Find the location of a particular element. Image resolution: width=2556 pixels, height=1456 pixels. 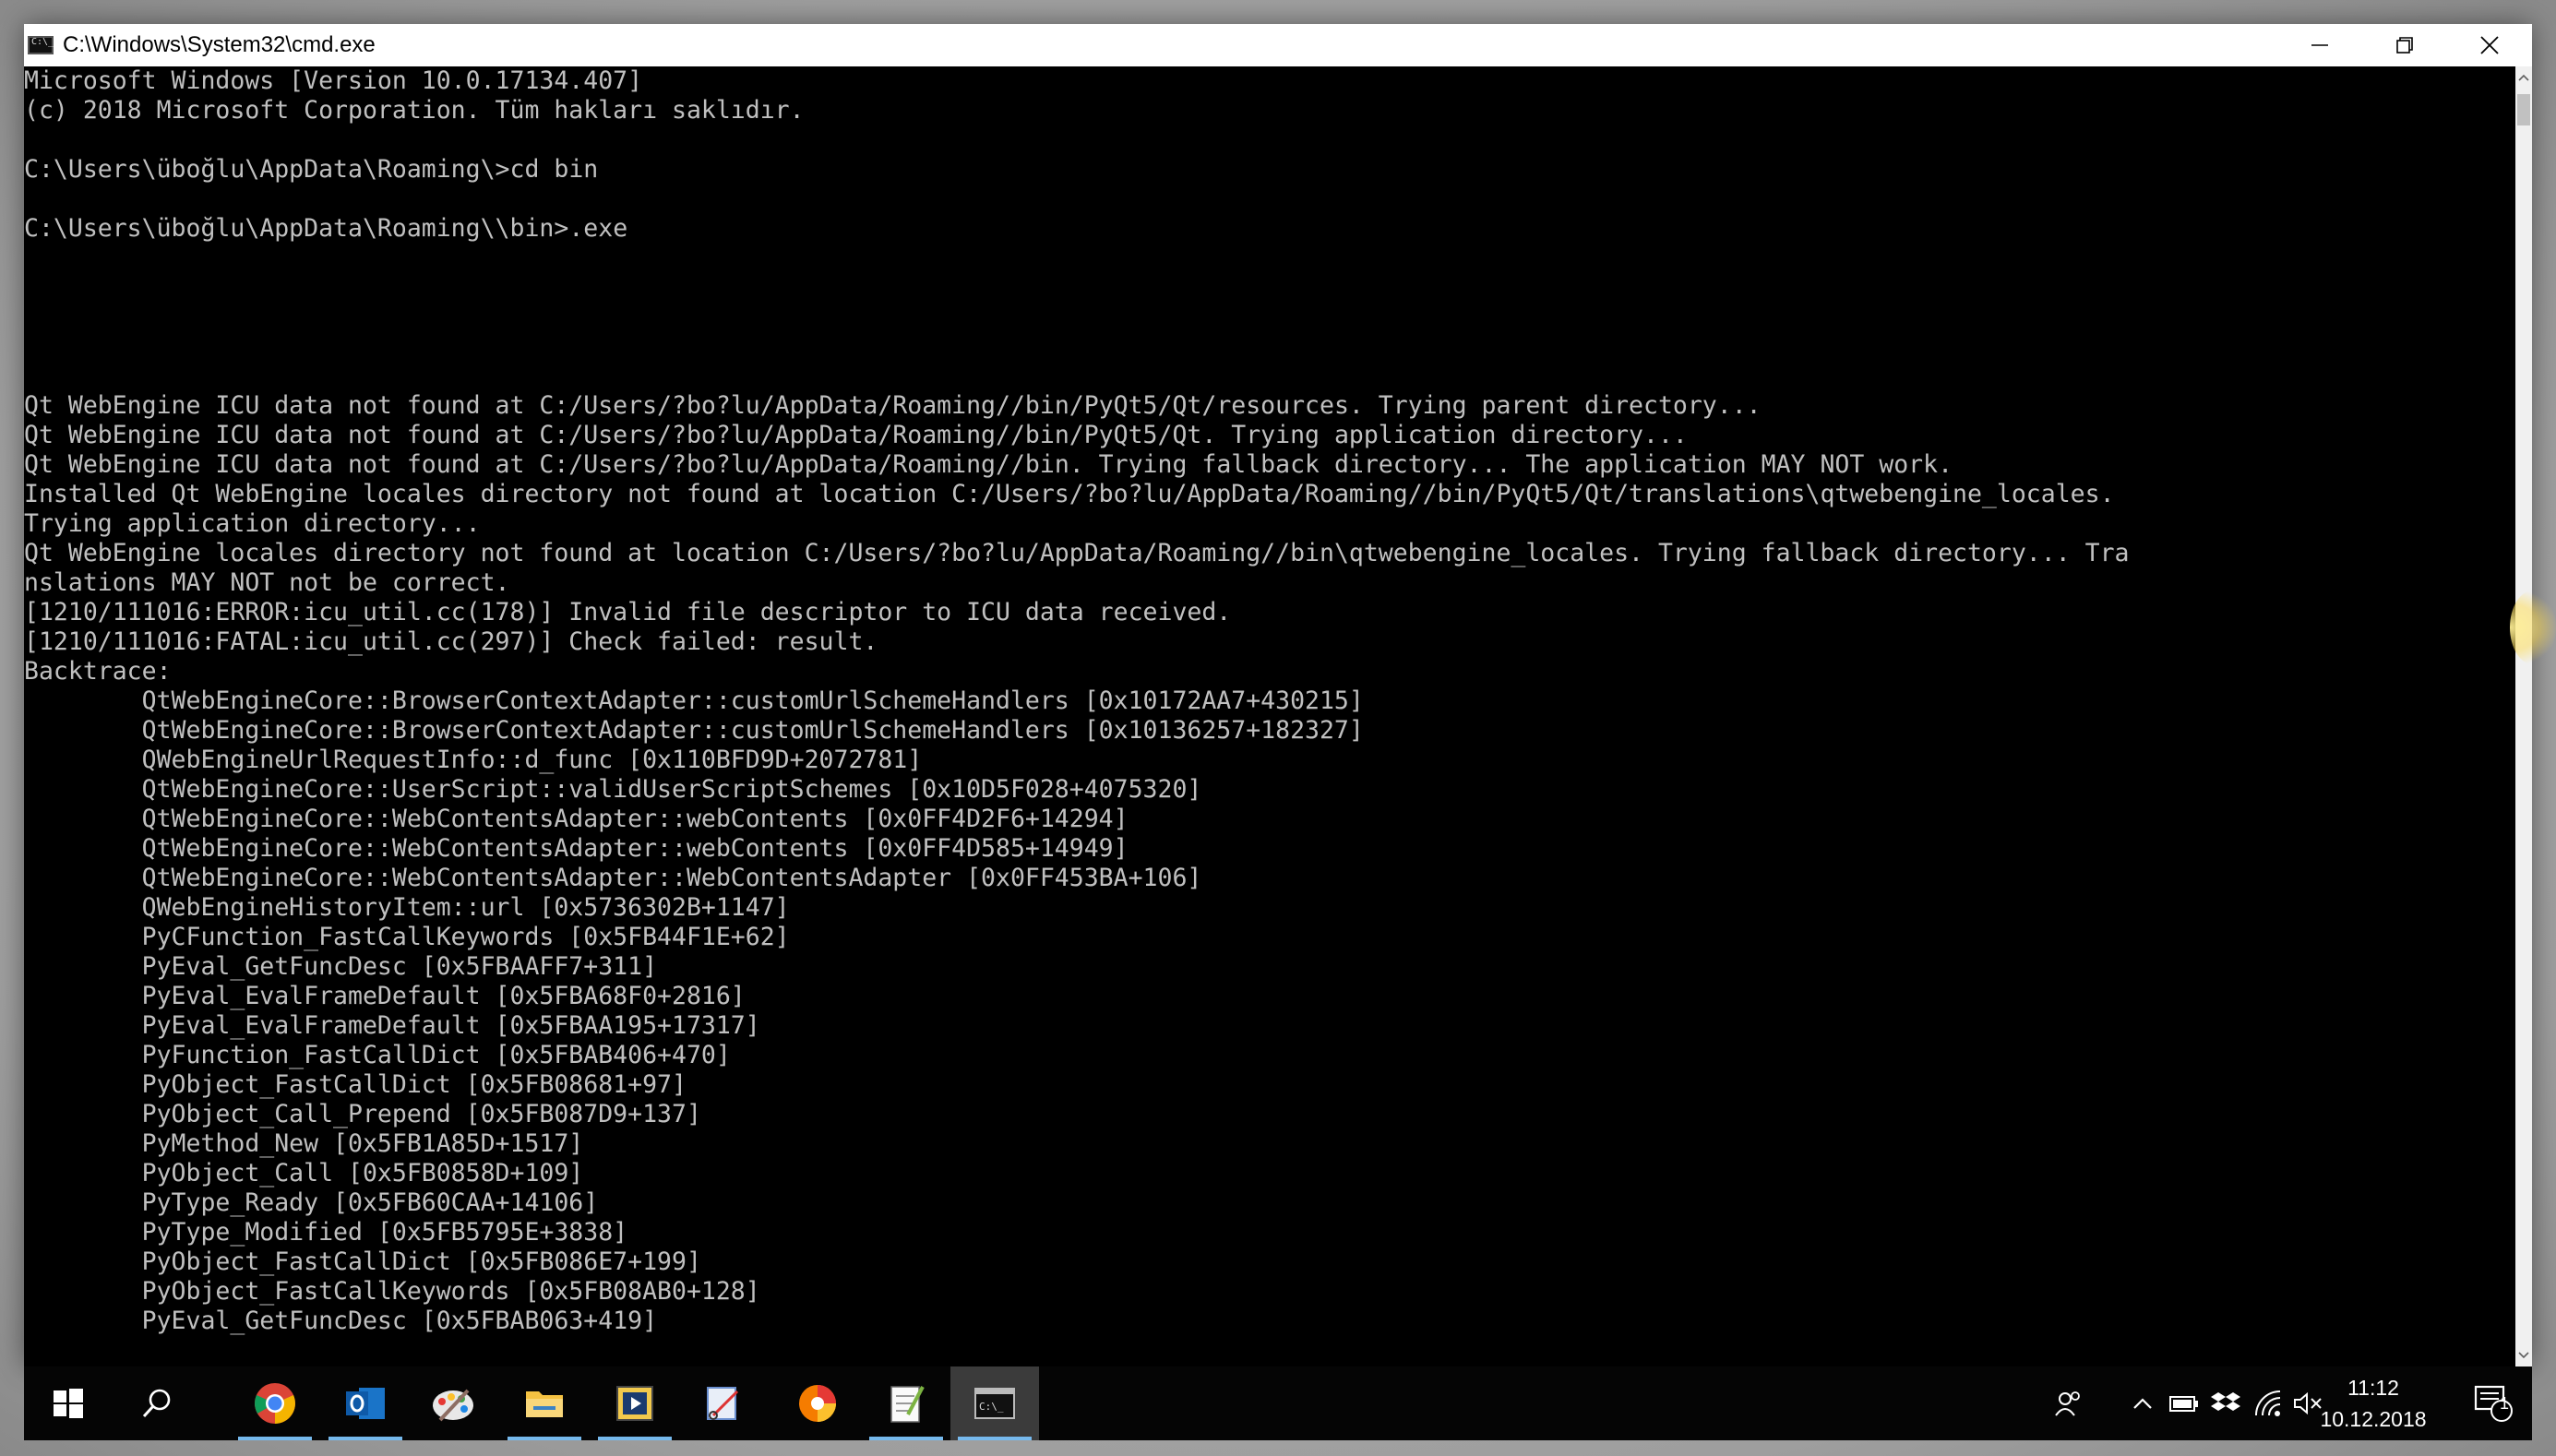

taskbar-snipping-tool is located at coordinates (723, 1403).